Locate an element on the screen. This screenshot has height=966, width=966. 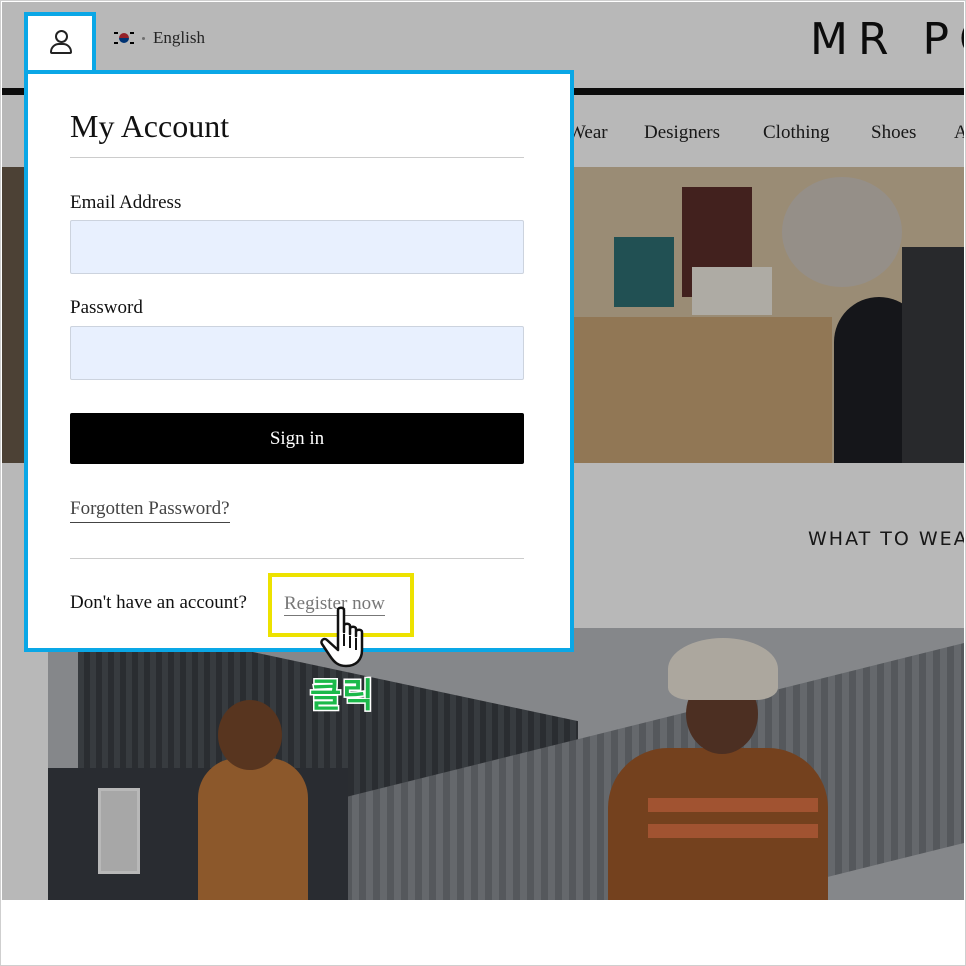
account-button is located at coordinates (60, 52).